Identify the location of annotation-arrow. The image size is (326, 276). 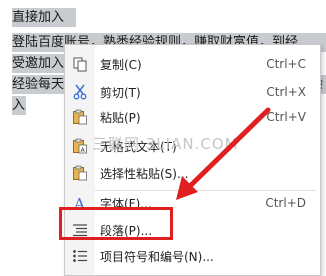
(223, 153).